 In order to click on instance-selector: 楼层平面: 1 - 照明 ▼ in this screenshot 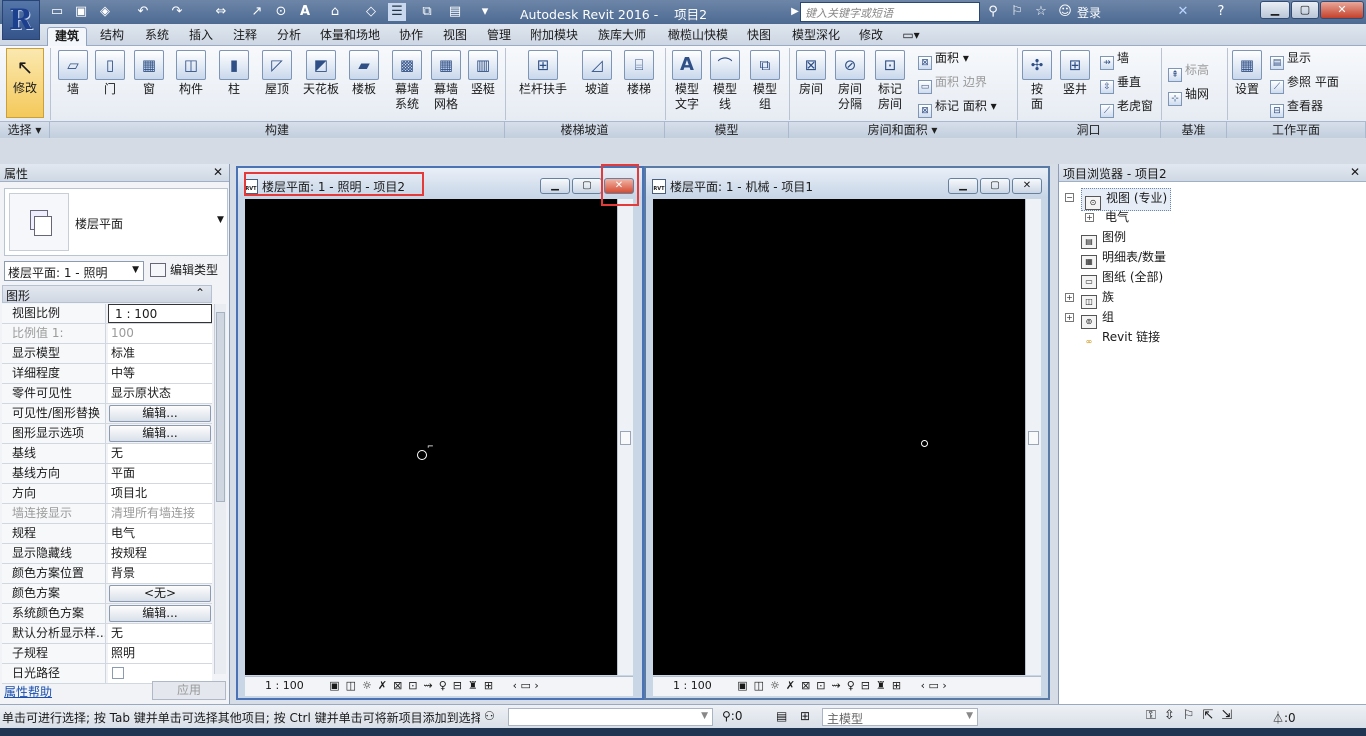, I will do `click(74, 271)`.